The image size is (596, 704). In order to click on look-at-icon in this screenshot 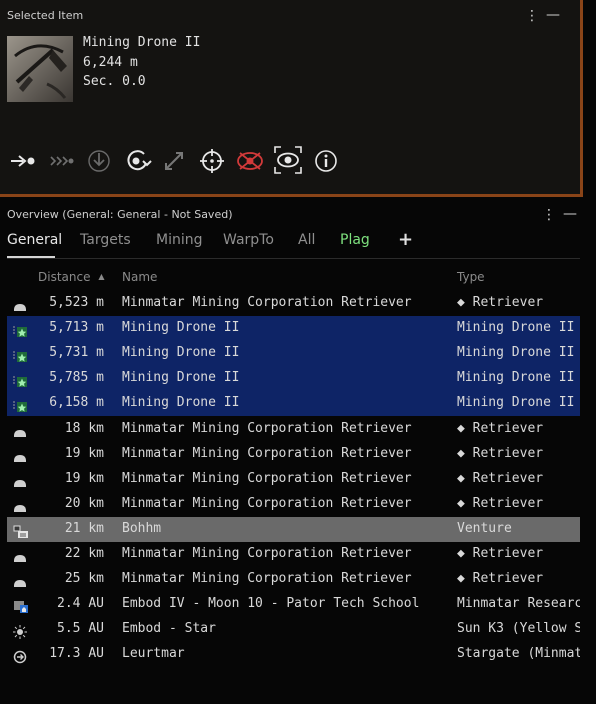, I will do `click(288, 160)`.